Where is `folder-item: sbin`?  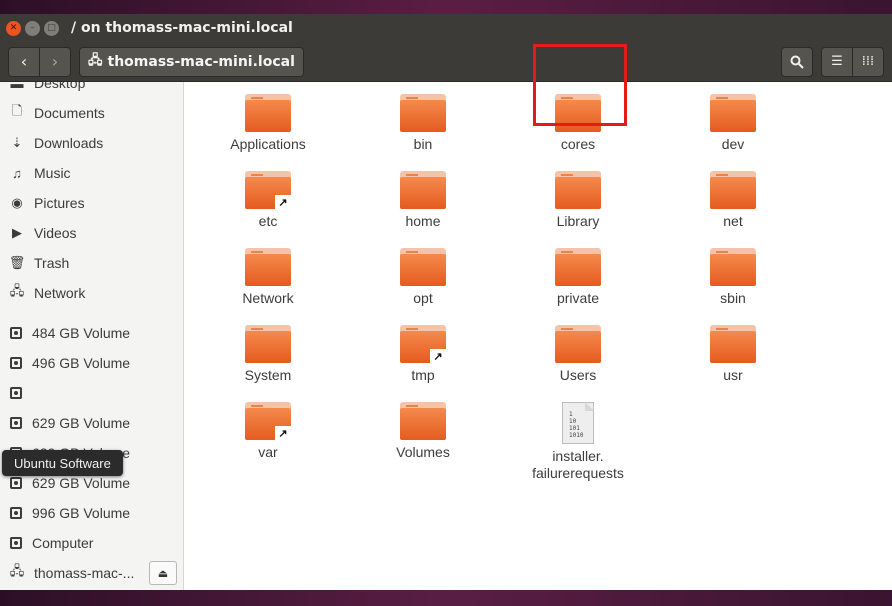 folder-item: sbin is located at coordinates (733, 277).